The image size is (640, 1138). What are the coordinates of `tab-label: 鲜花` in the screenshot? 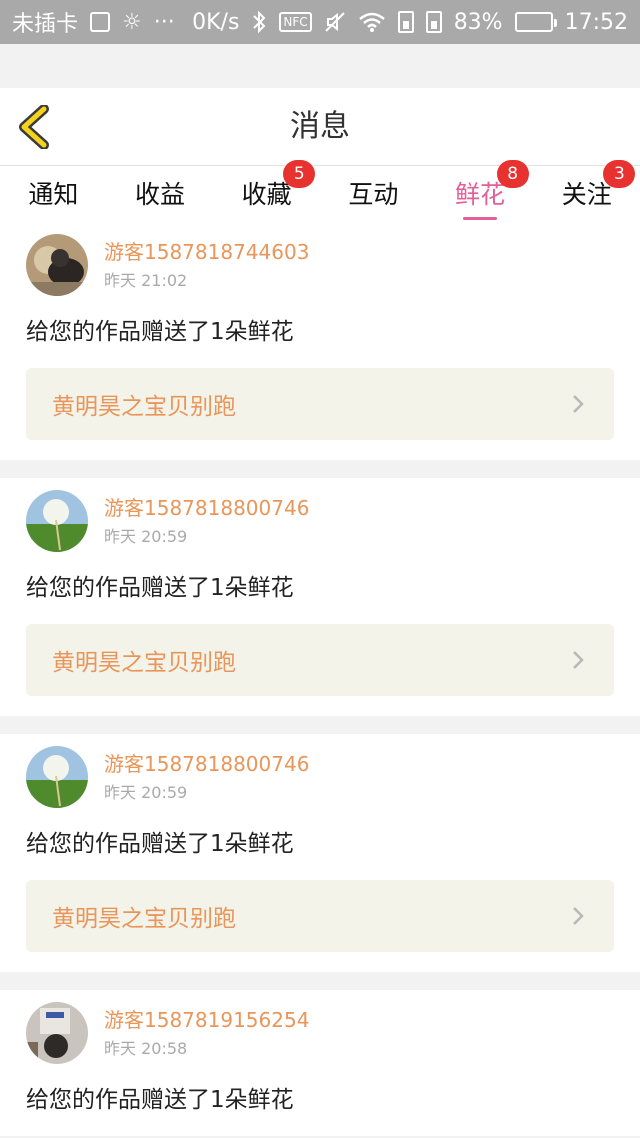 It's located at (480, 194).